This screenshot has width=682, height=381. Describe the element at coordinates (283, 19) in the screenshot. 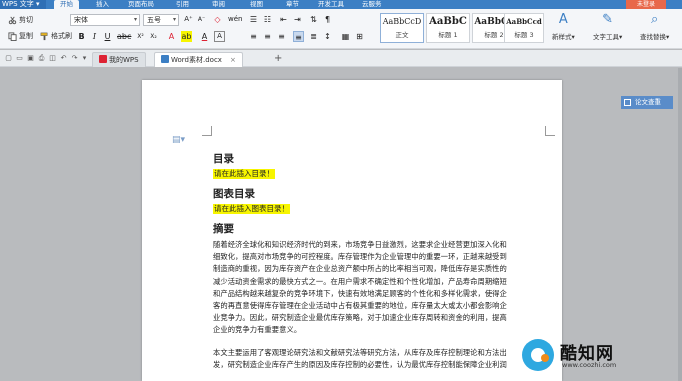

I see `decrease-indent-button: ⇤` at that location.